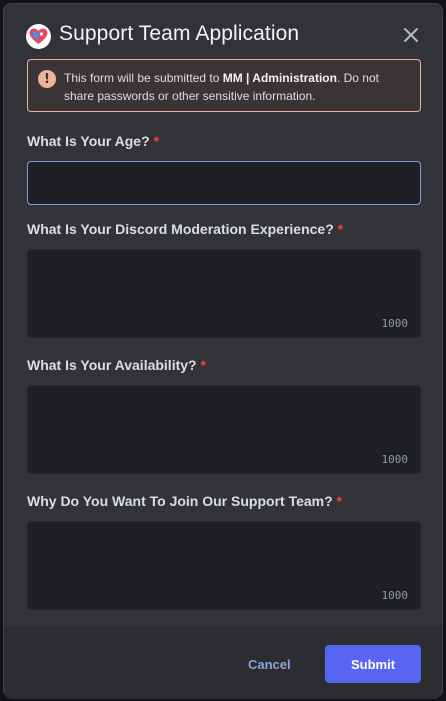  I want to click on age-label: What Is Your Age? *, so click(93, 141).